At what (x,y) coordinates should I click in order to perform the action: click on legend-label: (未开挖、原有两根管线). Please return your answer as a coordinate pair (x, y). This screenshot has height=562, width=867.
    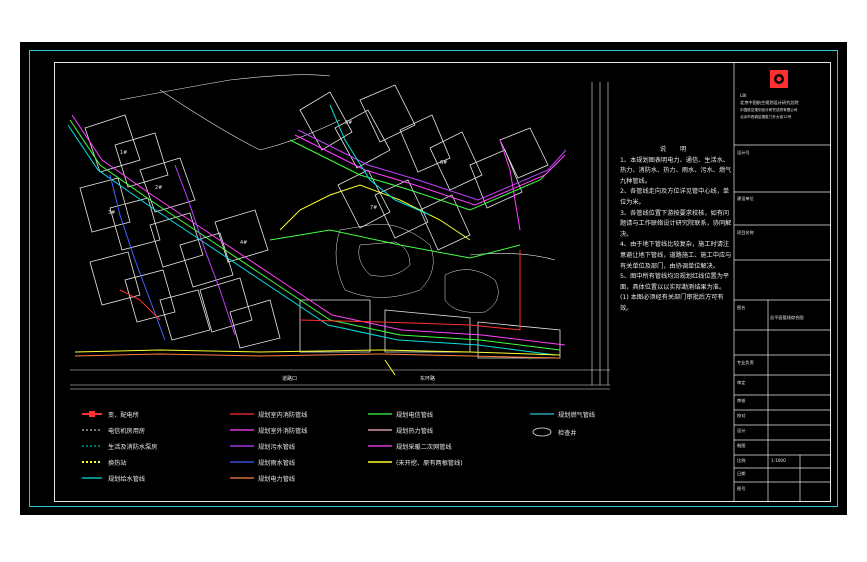
    Looking at the image, I should click on (429, 463).